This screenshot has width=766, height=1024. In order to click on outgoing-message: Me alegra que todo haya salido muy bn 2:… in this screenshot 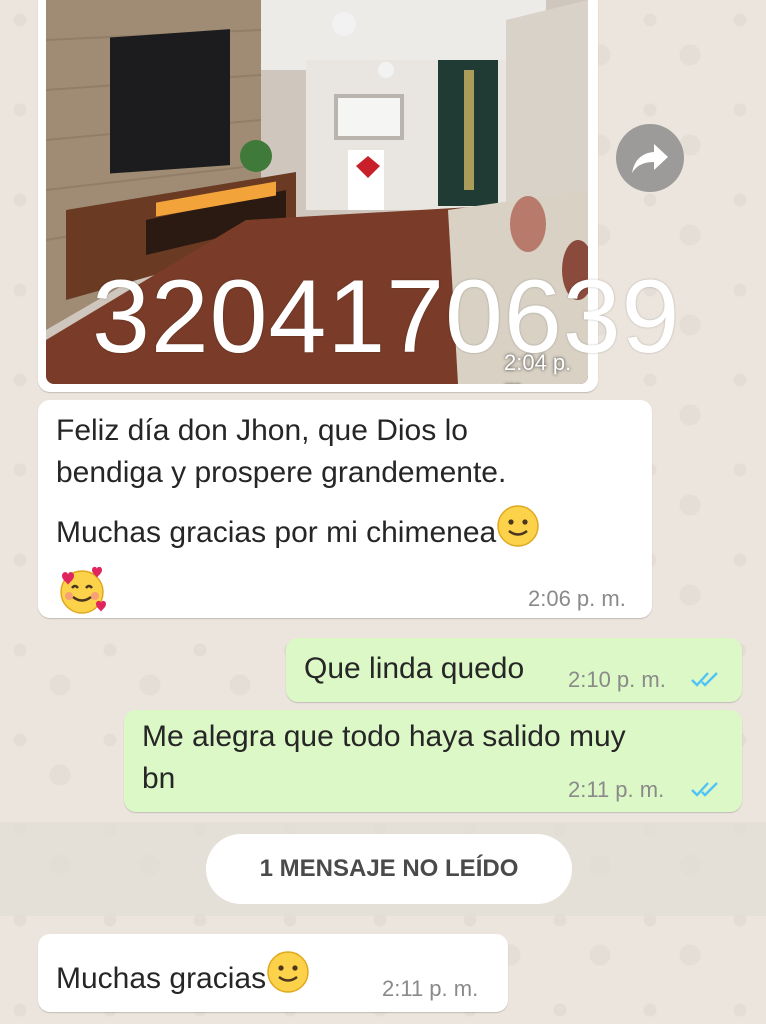, I will do `click(433, 761)`.